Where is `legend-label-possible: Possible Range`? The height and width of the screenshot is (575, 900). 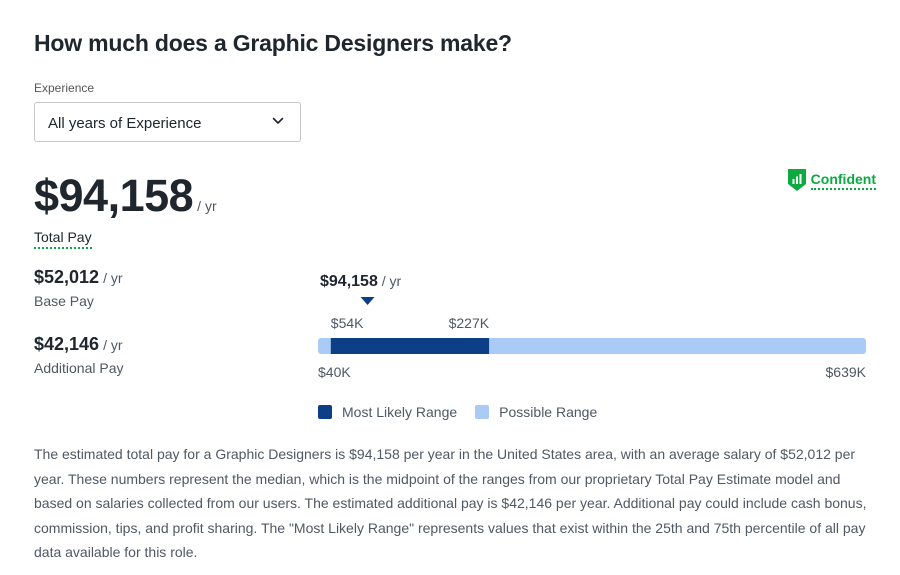
legend-label-possible: Possible Range is located at coordinates (548, 412).